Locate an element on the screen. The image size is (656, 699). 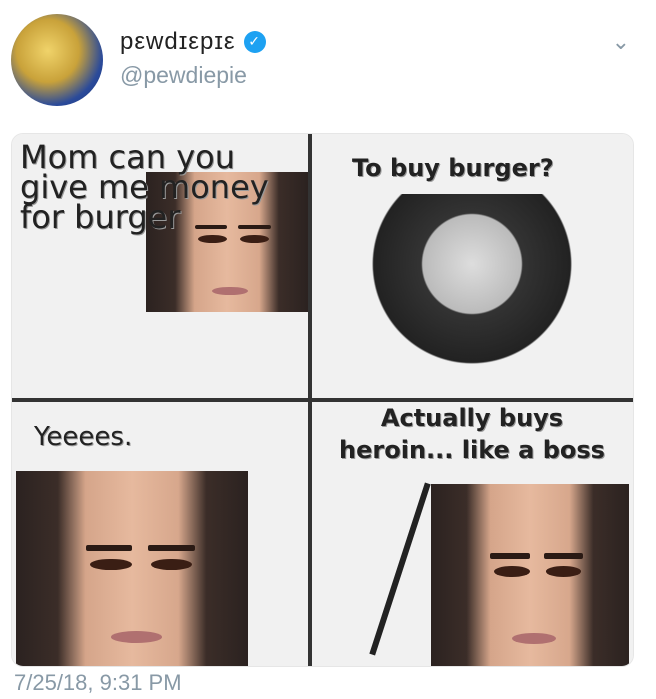
meme-caption-3: Yeeees. is located at coordinates (83, 437).